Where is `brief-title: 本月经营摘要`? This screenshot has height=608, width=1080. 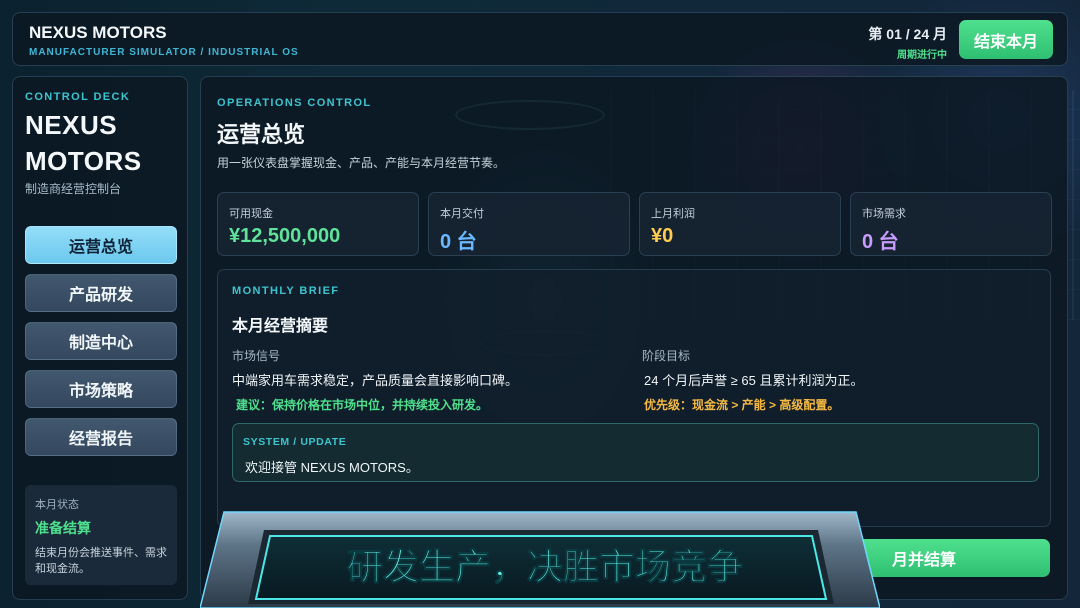
brief-title: 本月经营摘要 is located at coordinates (280, 326).